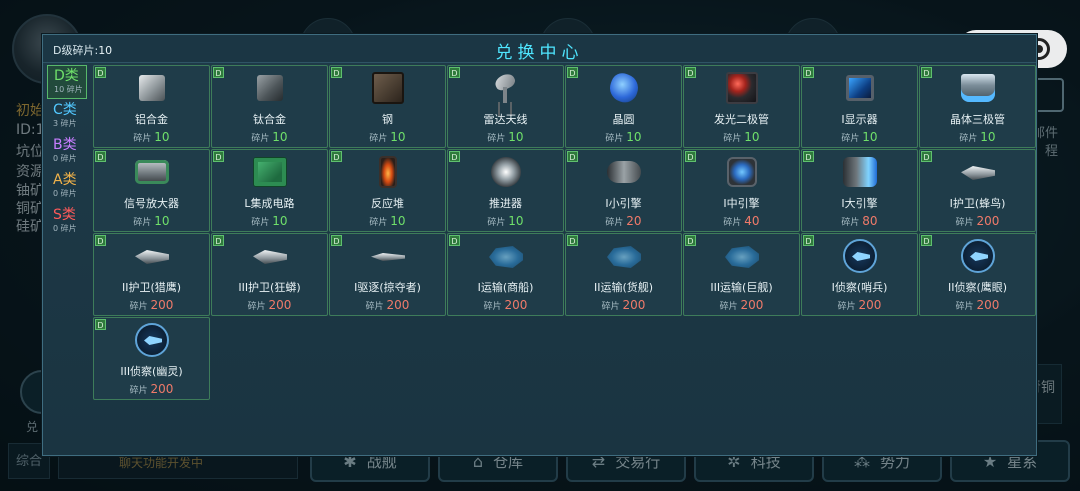 The height and width of the screenshot is (491, 1080). Describe the element at coordinates (152, 88) in the screenshot. I see `cube-icon` at that location.